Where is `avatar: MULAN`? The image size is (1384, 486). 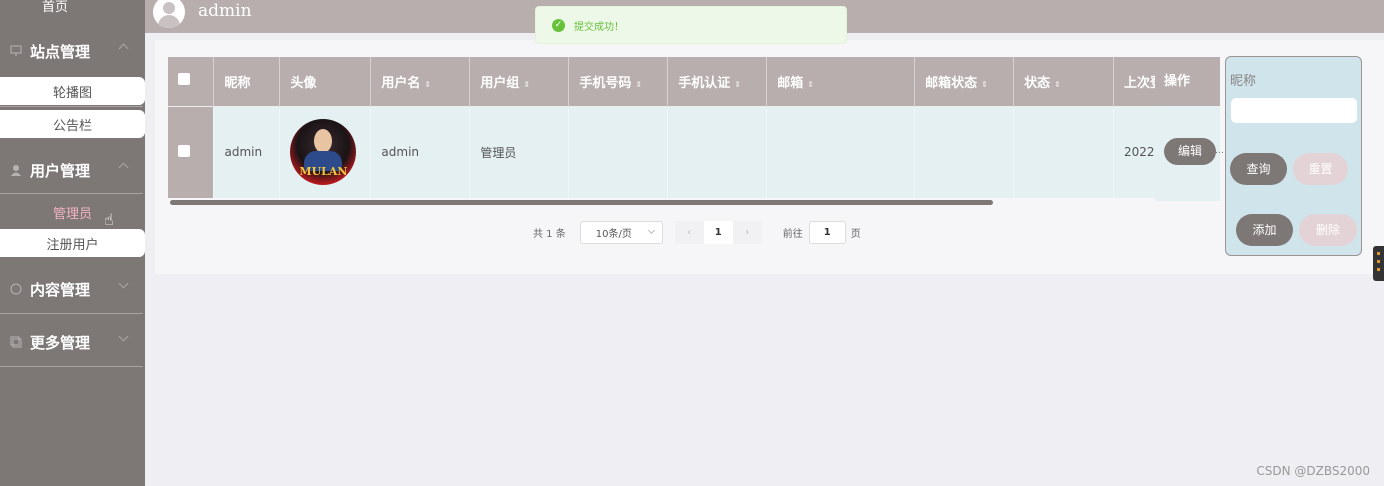
avatar: MULAN is located at coordinates (323, 152).